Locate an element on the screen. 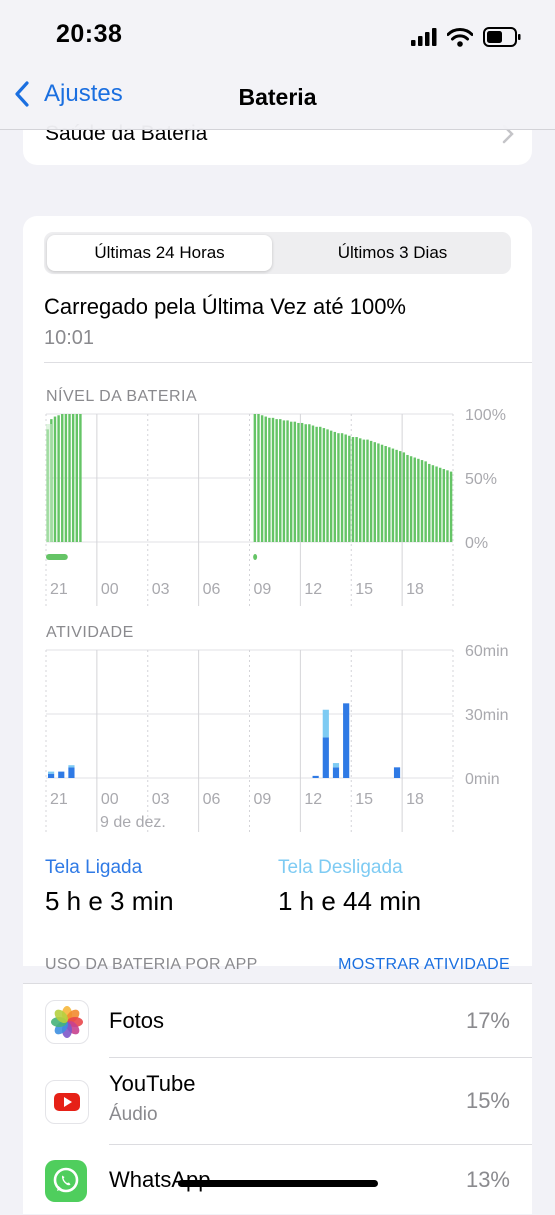 The width and height of the screenshot is (555, 1215). x-tick-label: 12 is located at coordinates (313, 799).